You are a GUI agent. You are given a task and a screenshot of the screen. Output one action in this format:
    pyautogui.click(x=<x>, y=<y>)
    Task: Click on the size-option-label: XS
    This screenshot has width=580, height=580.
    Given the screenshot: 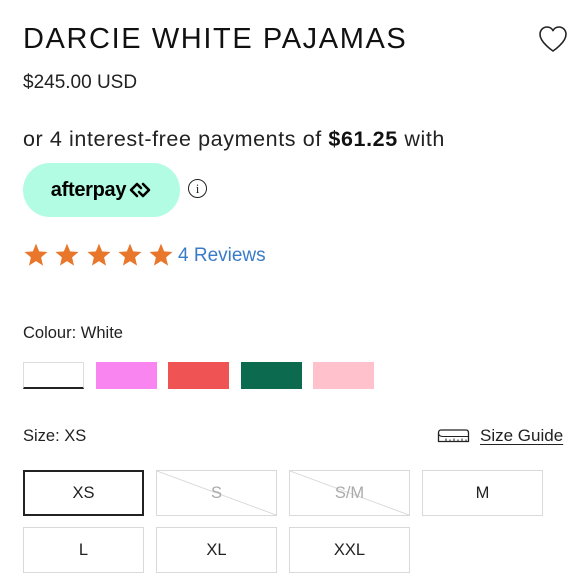 What is the action you would take?
    pyautogui.click(x=83, y=492)
    